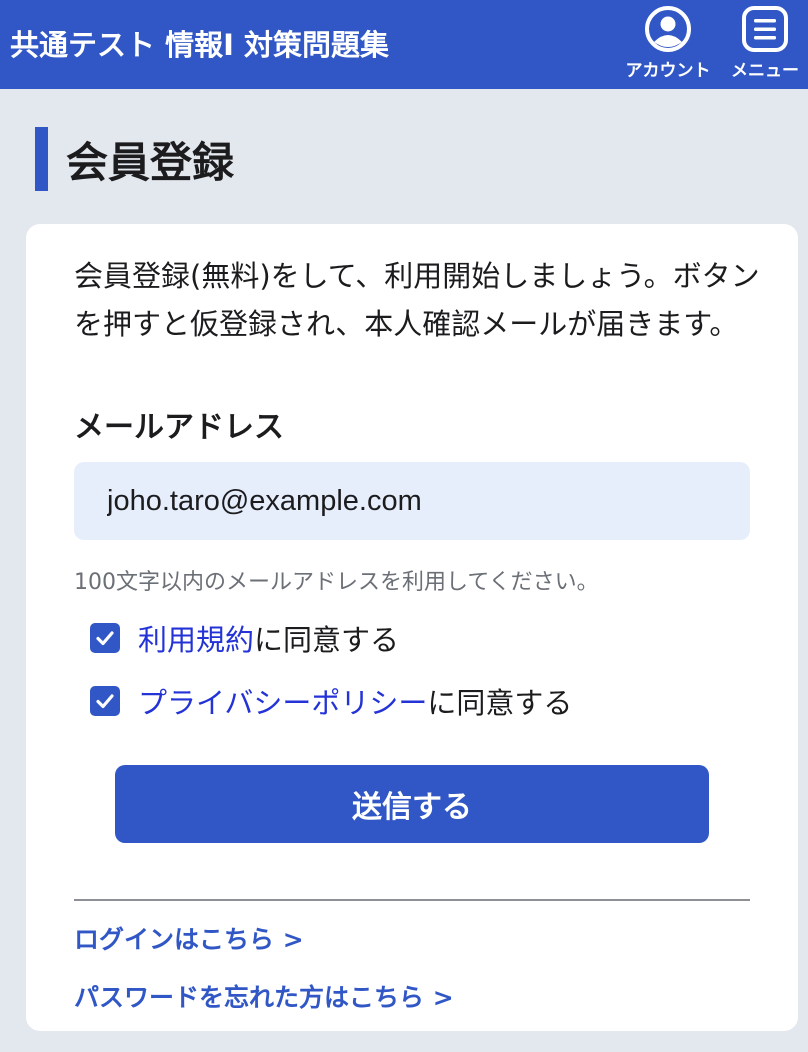 The image size is (808, 1052). Describe the element at coordinates (179, 427) in the screenshot. I see `email-label: メールアドレス` at that location.